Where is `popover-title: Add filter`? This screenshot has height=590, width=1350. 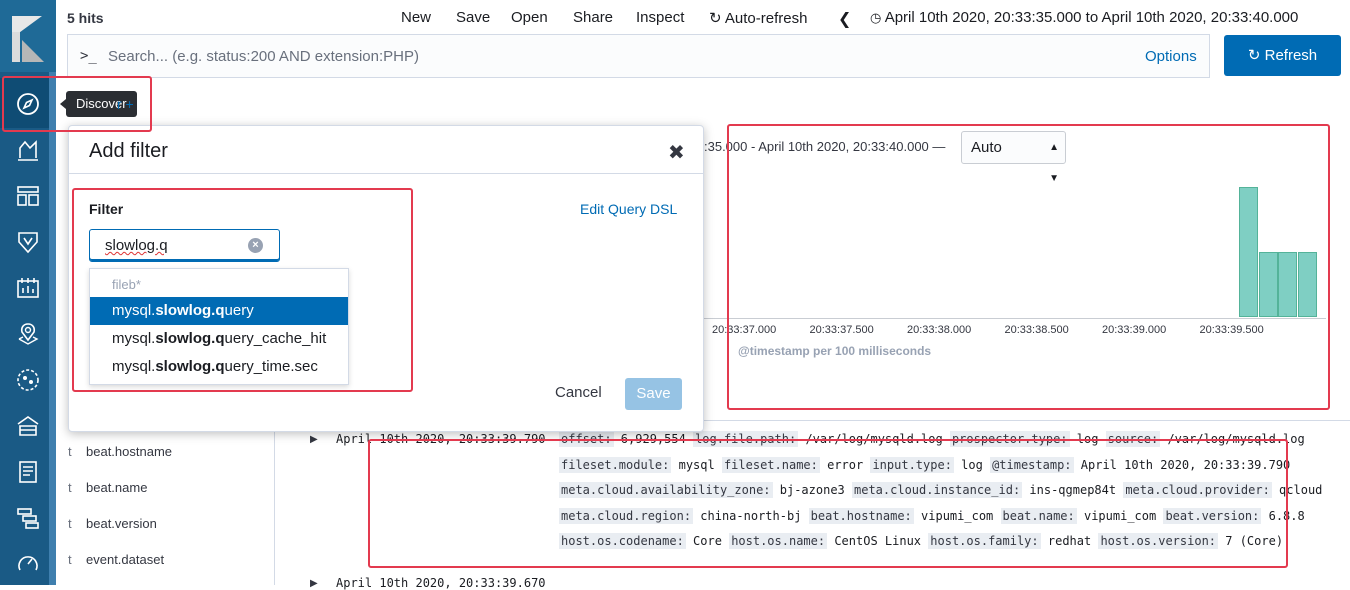 popover-title: Add filter is located at coordinates (128, 151).